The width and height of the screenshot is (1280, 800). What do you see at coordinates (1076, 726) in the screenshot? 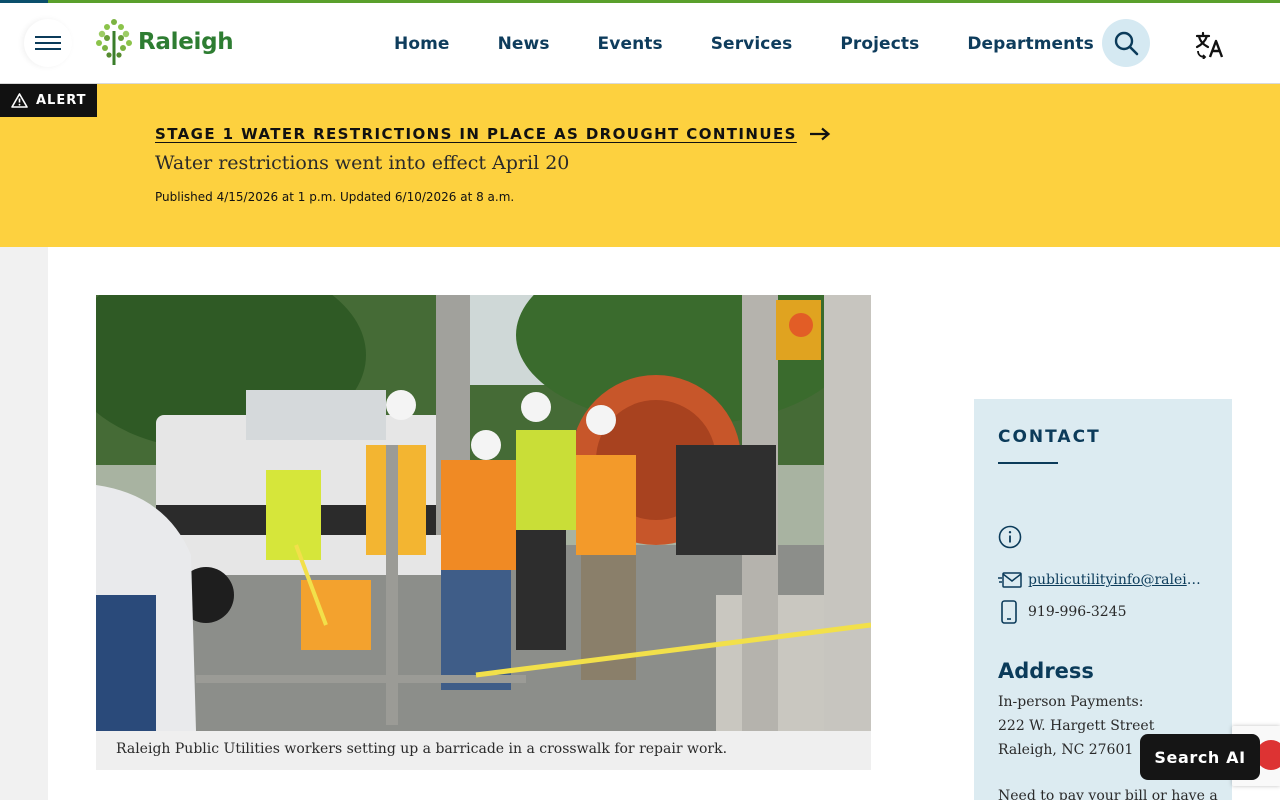
I see `address-line: 222 W. Hargett Street` at bounding box center [1076, 726].